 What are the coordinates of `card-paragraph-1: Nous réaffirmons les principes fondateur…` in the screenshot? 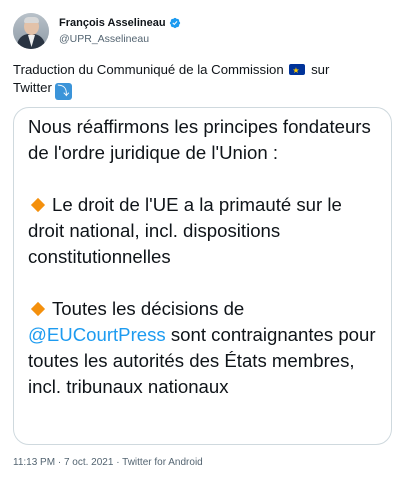 It's located at (199, 139).